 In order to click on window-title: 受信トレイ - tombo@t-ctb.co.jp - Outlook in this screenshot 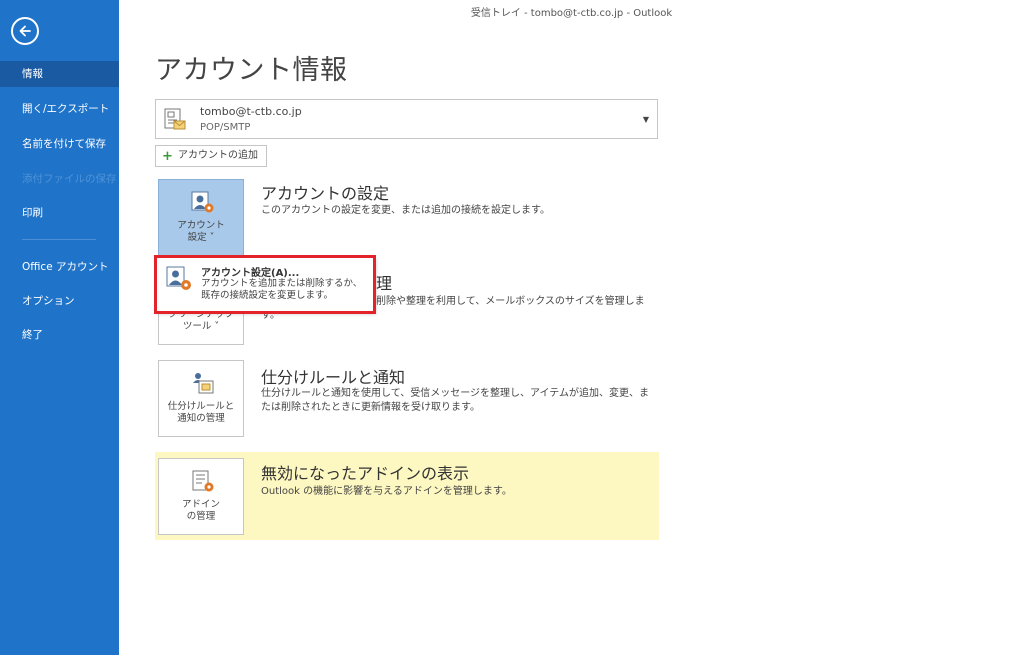, I will do `click(571, 13)`.